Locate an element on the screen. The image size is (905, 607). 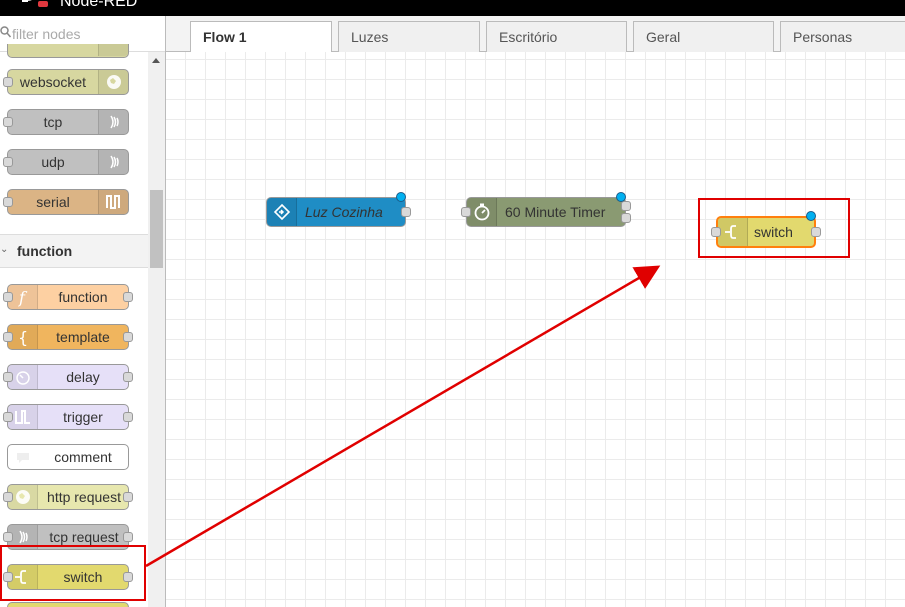
palette-node-http-request: http request is located at coordinates (68, 497).